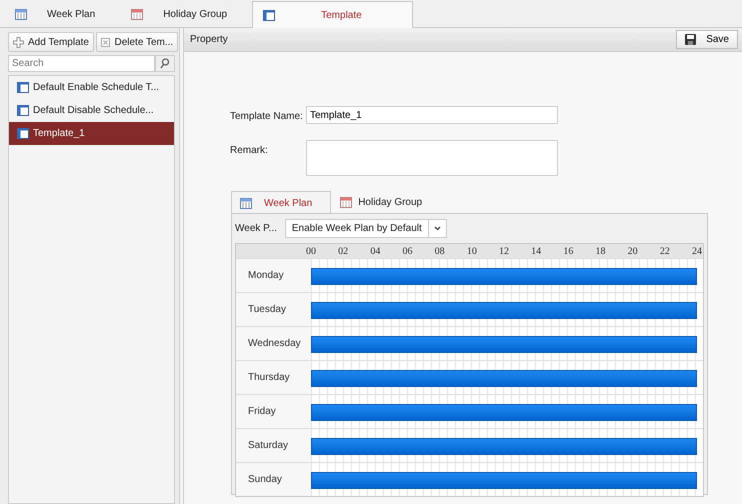 The width and height of the screenshot is (742, 504). What do you see at coordinates (568, 252) in the screenshot?
I see `hour-label: 16` at bounding box center [568, 252].